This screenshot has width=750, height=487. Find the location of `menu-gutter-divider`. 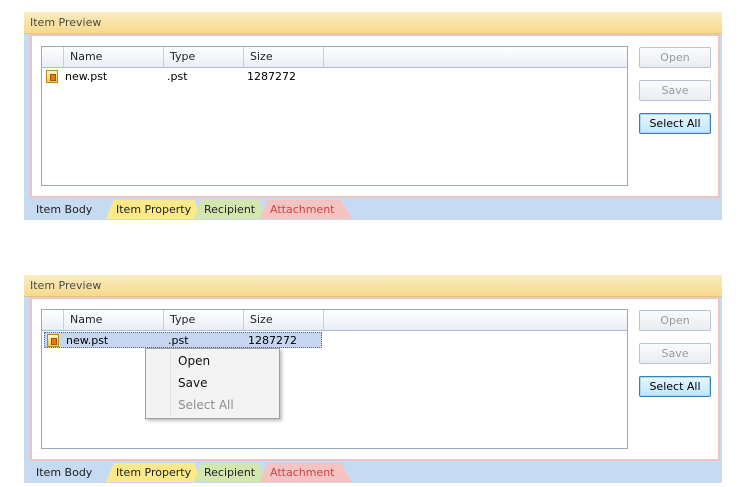

menu-gutter-divider is located at coordinates (170, 383).